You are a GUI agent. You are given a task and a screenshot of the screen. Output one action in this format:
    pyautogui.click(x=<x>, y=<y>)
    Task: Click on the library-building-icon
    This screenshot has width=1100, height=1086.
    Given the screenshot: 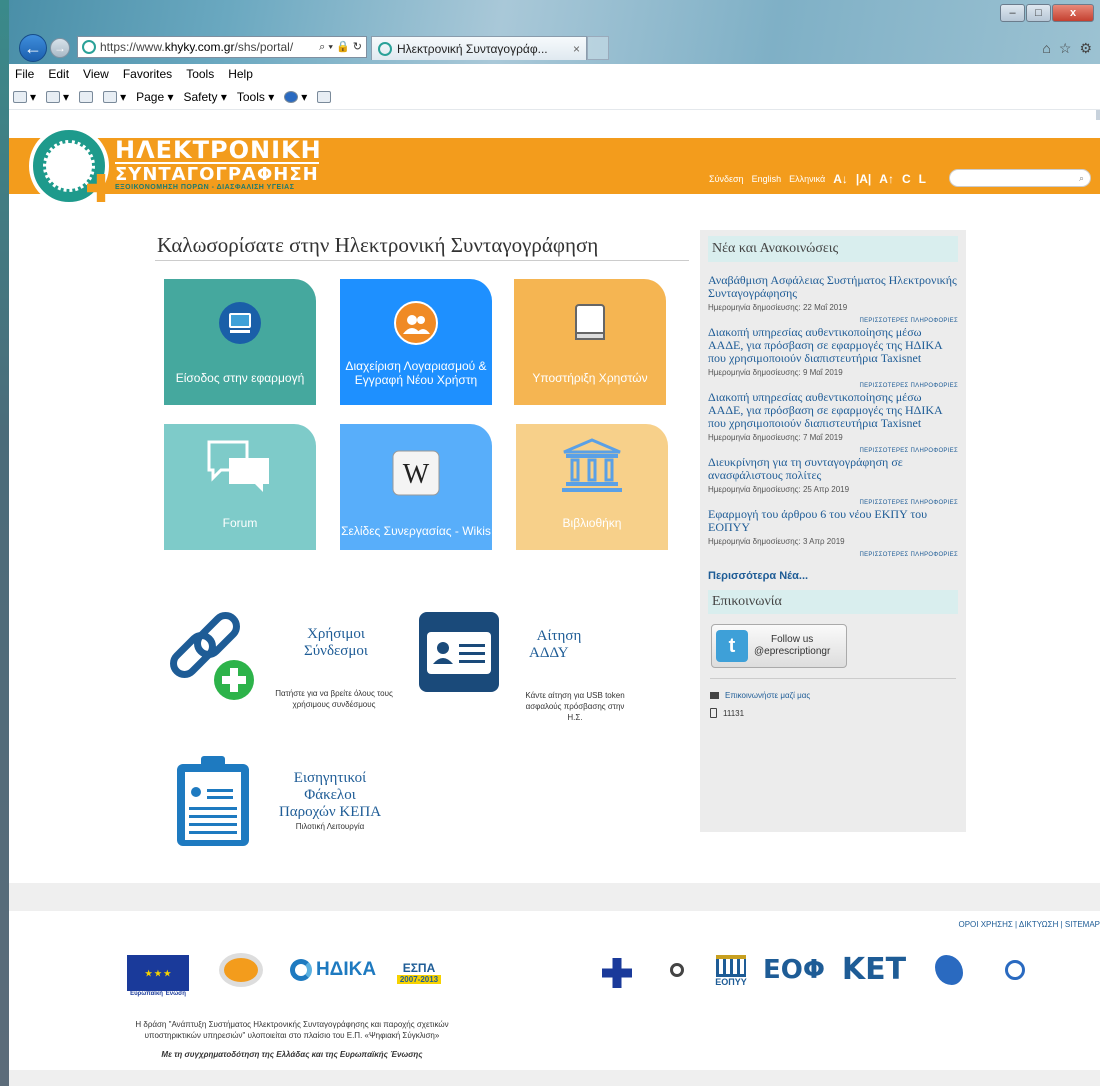 What is the action you would take?
    pyautogui.click(x=592, y=465)
    